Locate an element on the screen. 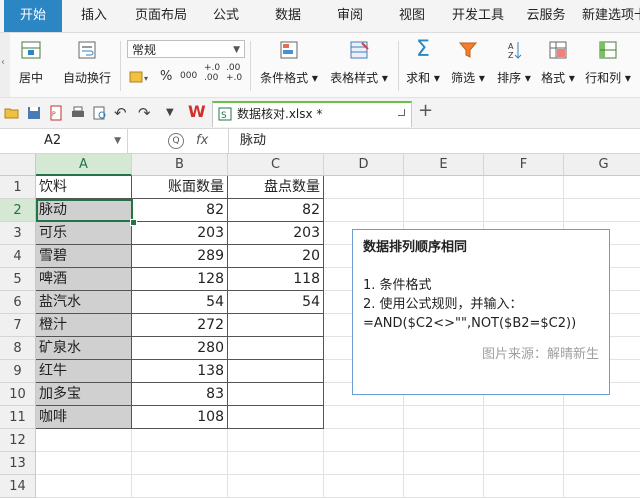 Image resolution: width=640 pixels, height=498 pixels. new-tab-icon: + is located at coordinates (425, 110).